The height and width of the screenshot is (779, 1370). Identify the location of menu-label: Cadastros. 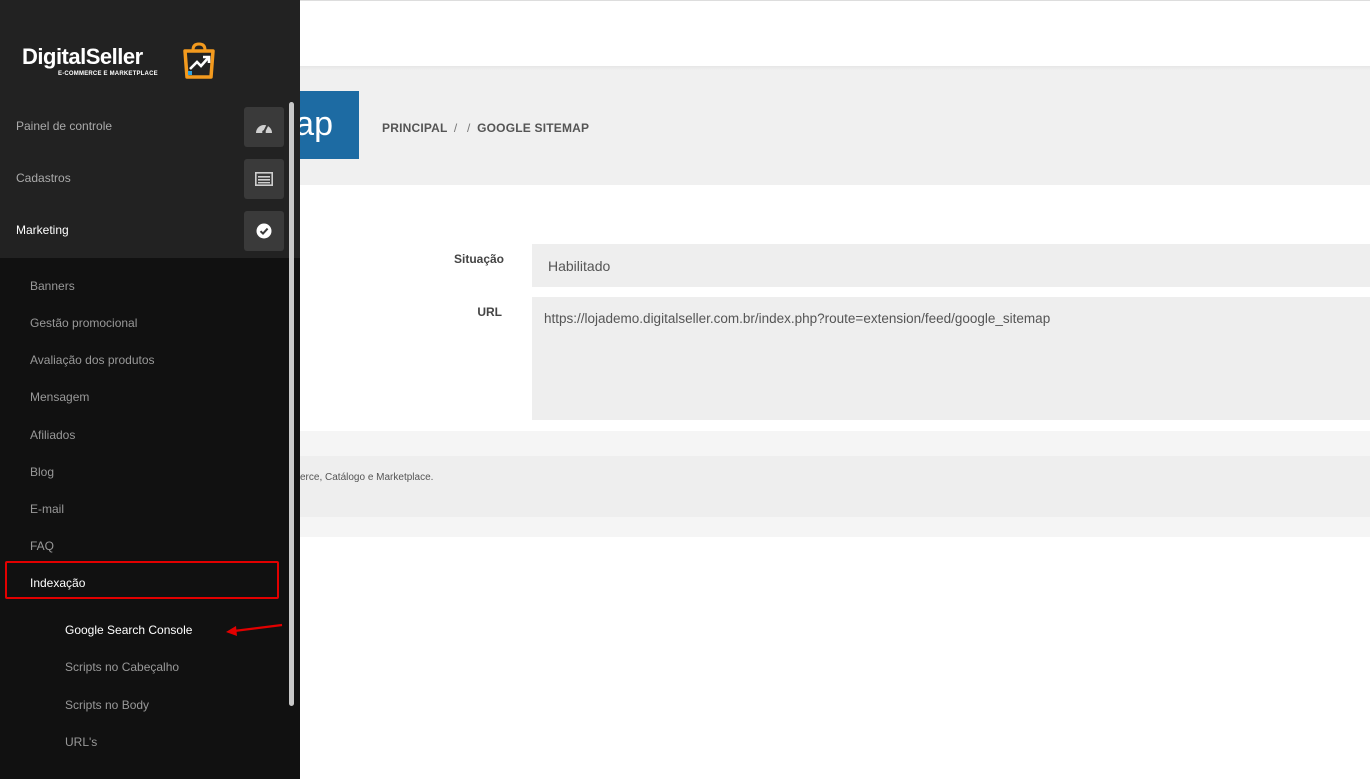
(43, 178).